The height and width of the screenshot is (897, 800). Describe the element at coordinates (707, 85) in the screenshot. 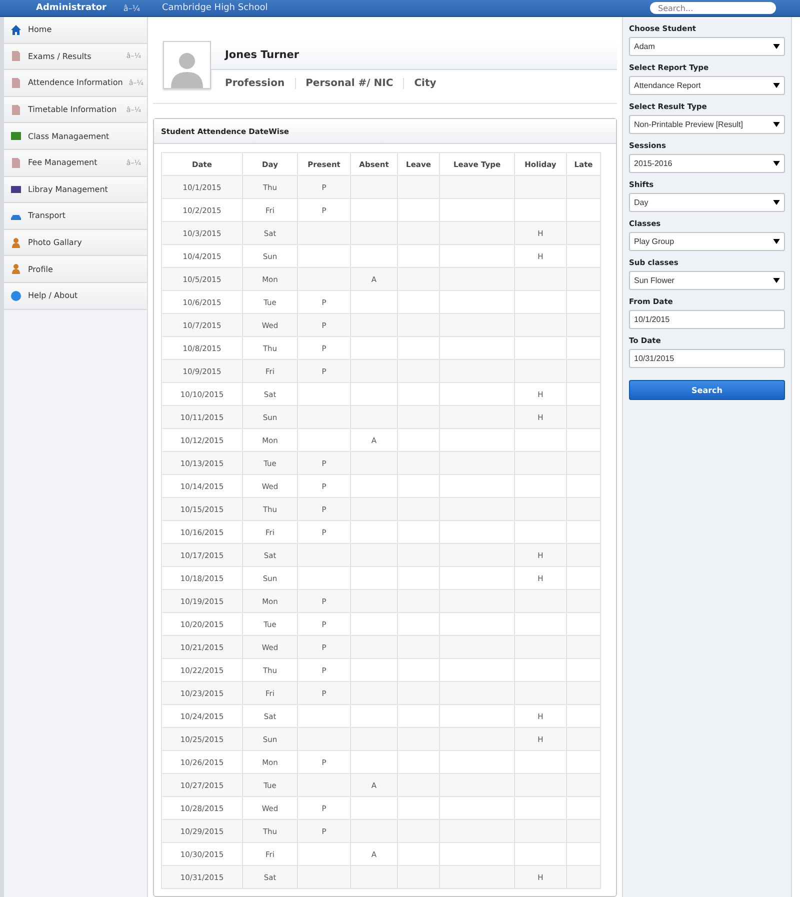

I see `dropdown: Attendance Report` at that location.